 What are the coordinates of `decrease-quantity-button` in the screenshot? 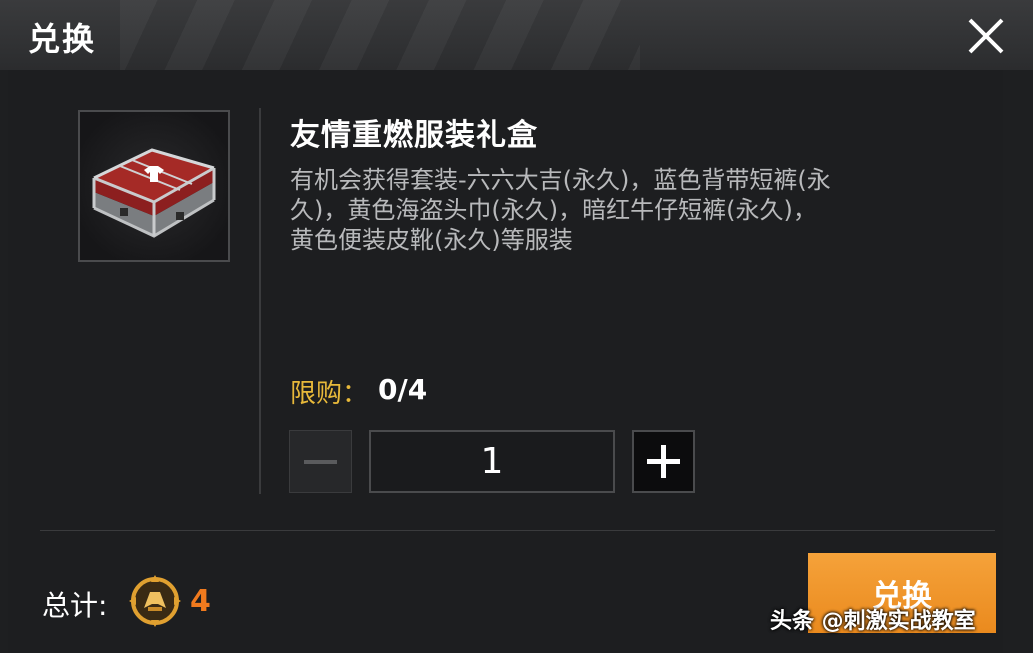 It's located at (320, 461).